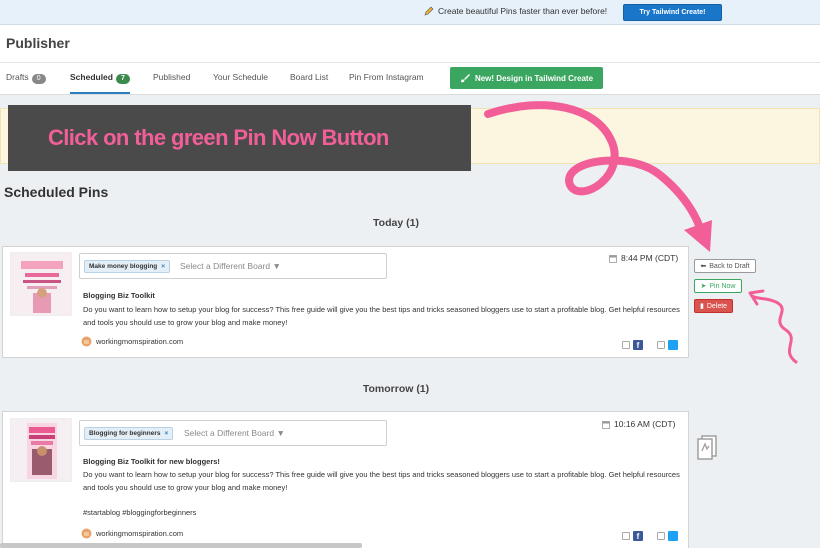 Image resolution: width=820 pixels, height=548 pixels. What do you see at coordinates (17, 77) in the screenshot?
I see `tab-label: Drafts` at bounding box center [17, 77].